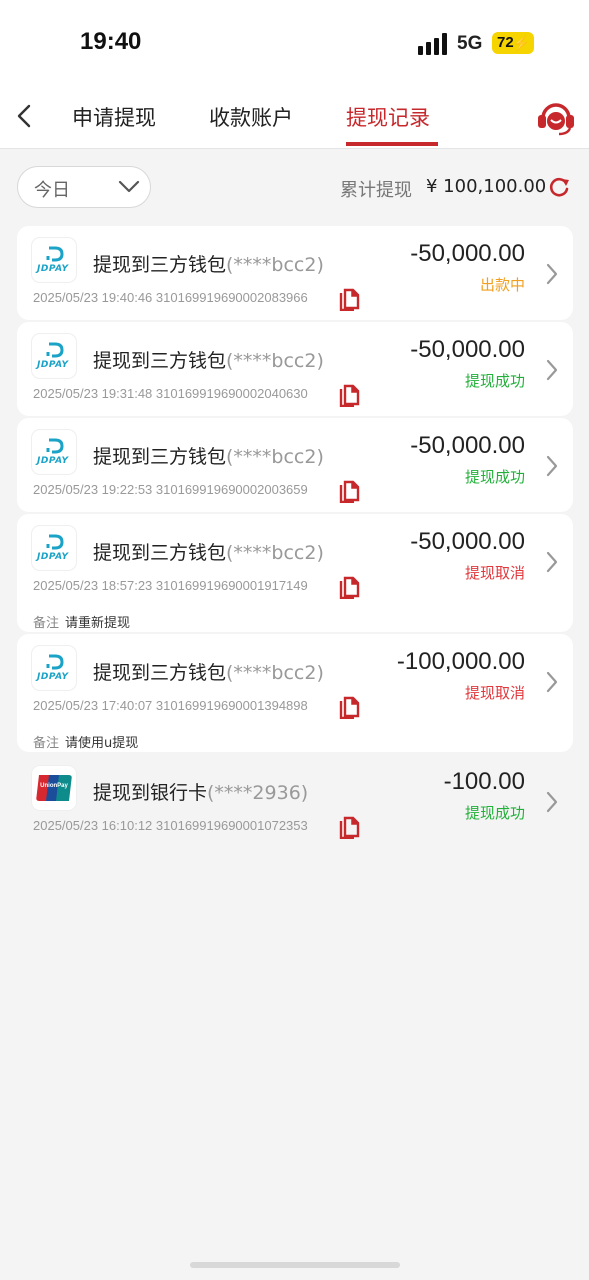 Image resolution: width=589 pixels, height=1280 pixels. Describe the element at coordinates (25, 116) in the screenshot. I see `back-arrow-icon` at that location.